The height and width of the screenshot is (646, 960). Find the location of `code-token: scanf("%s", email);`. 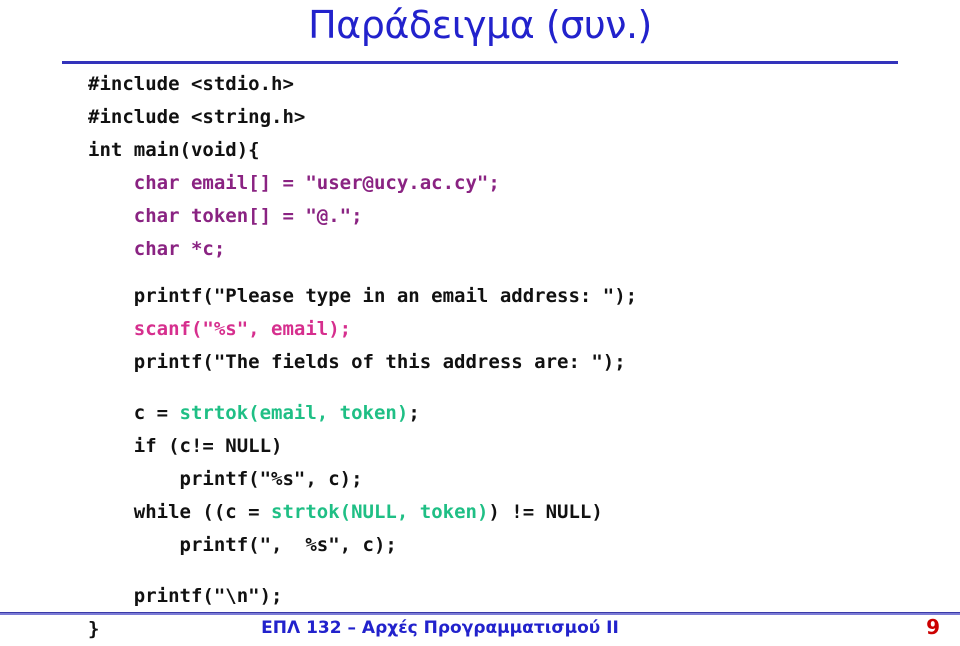

code-token: scanf("%s", email); is located at coordinates (242, 329).